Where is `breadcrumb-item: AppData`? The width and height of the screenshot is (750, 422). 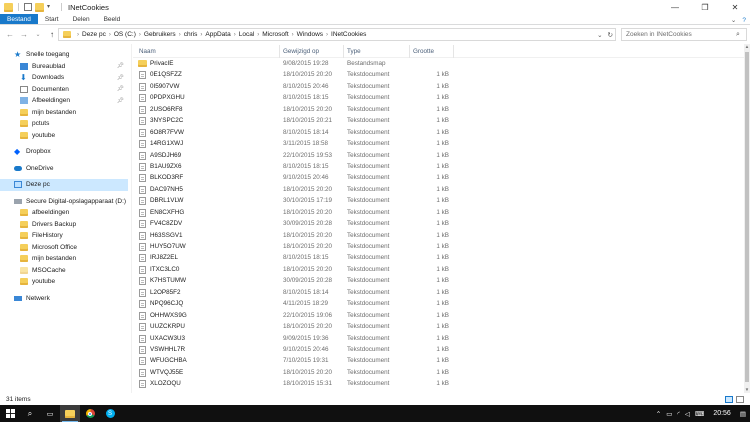 breadcrumb-item: AppData is located at coordinates (217, 34).